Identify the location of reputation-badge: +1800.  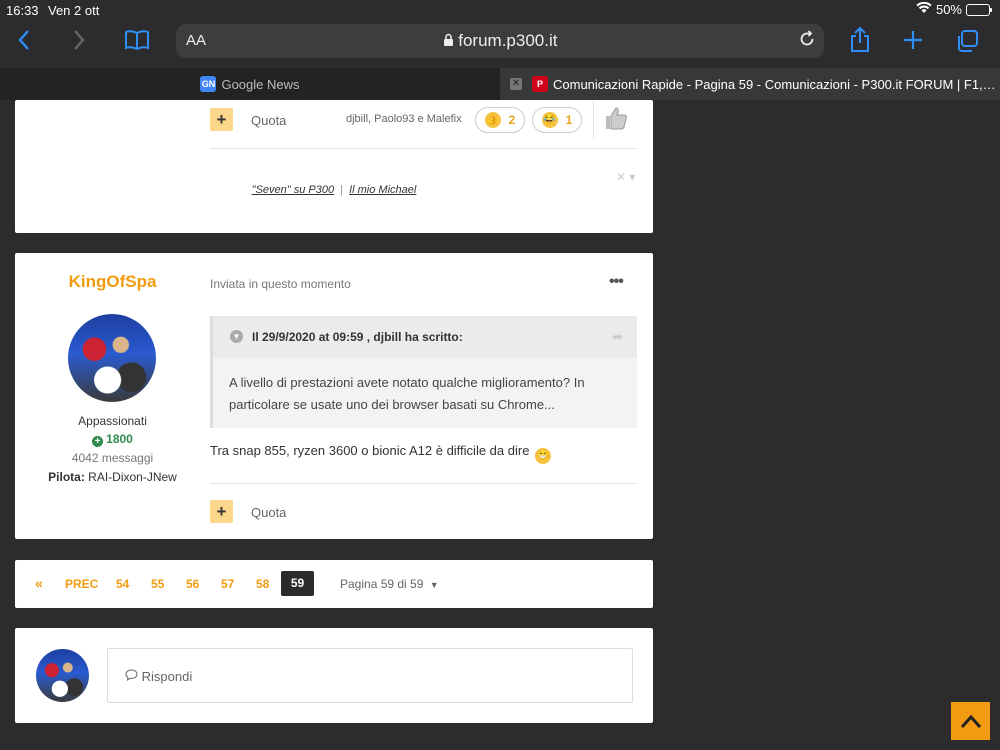
(112, 439).